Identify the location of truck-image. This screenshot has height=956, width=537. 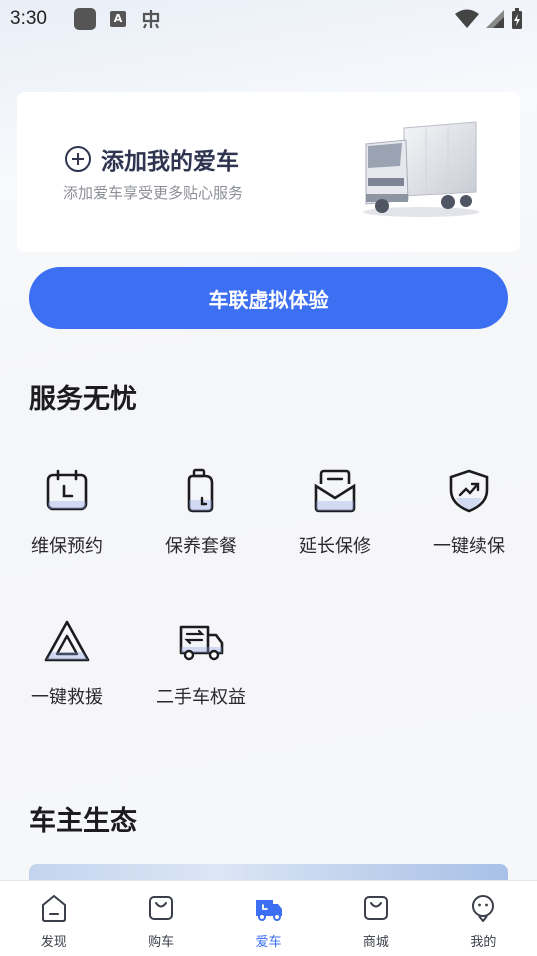
(421, 169).